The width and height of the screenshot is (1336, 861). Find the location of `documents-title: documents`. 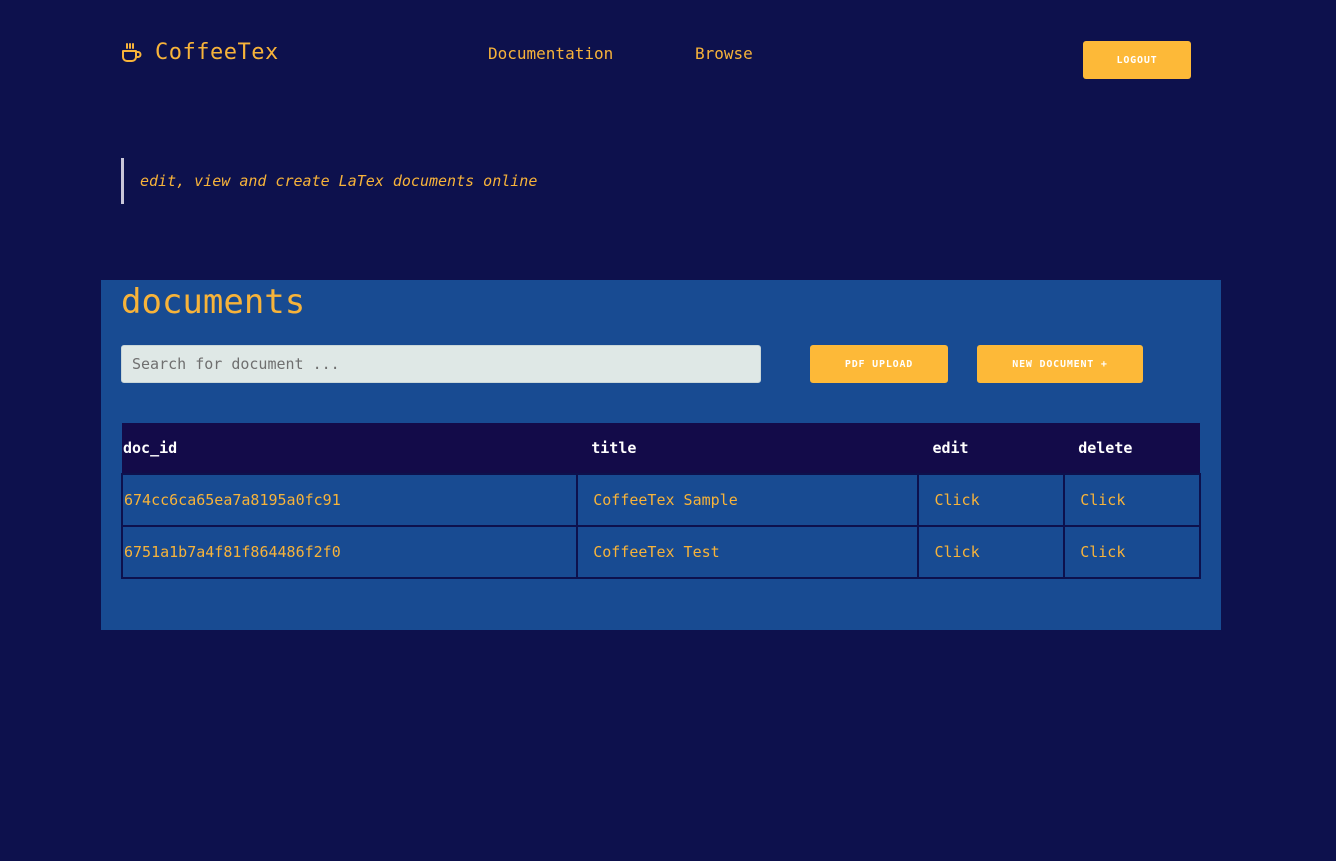

documents-title: documents is located at coordinates (213, 302).